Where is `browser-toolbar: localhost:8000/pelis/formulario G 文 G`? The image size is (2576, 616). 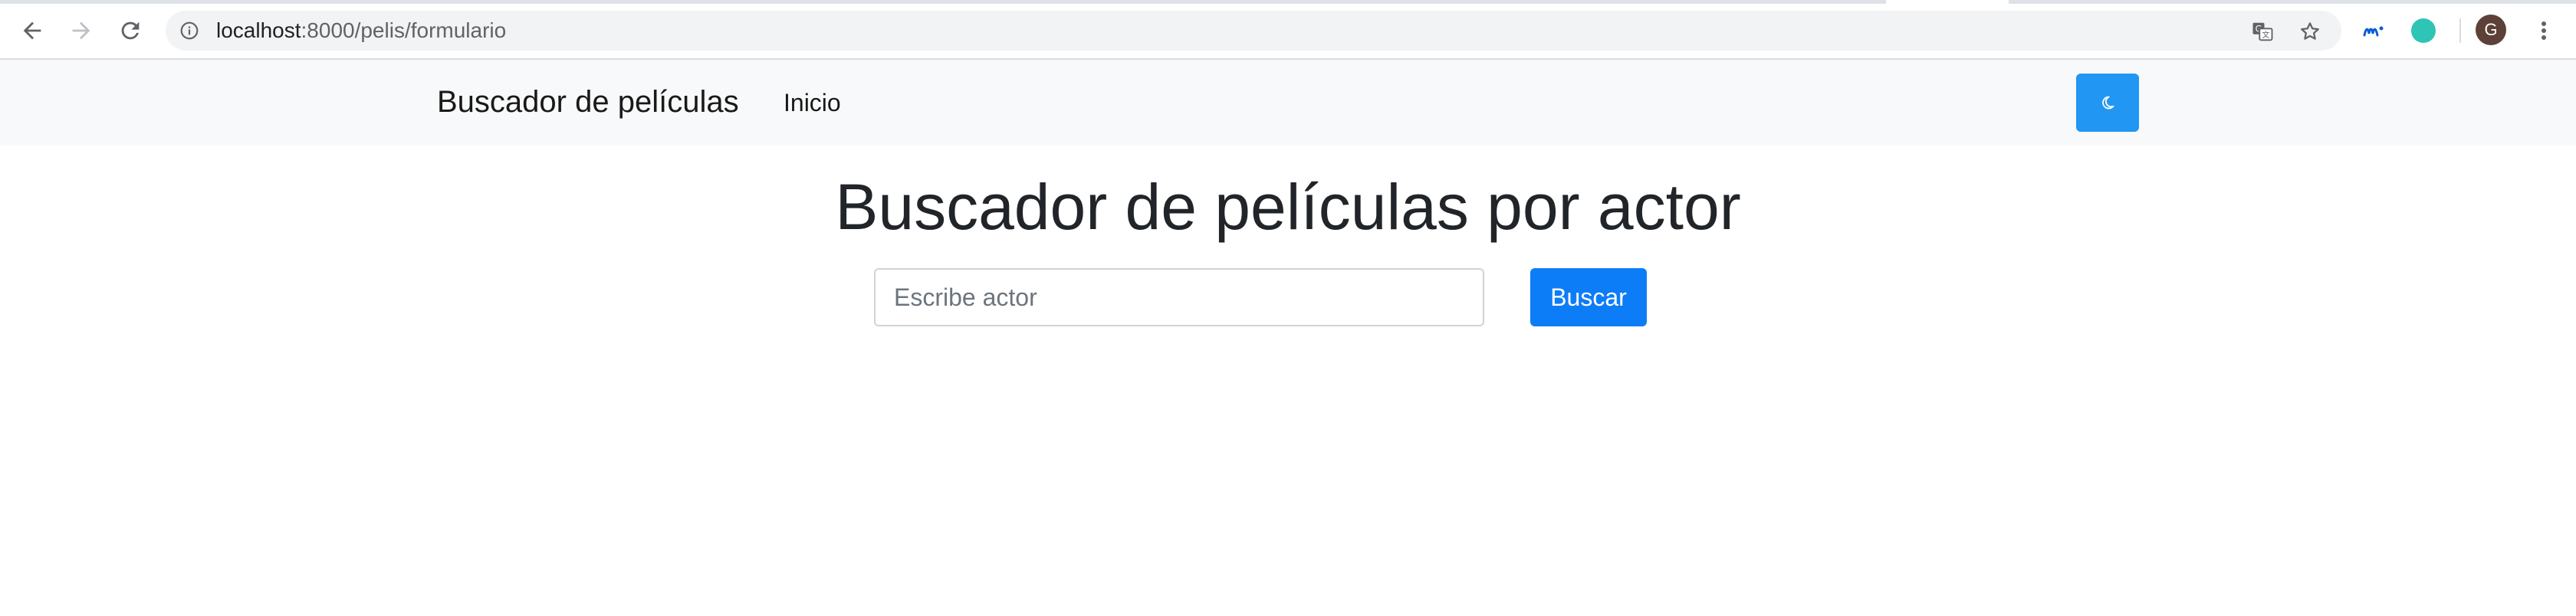
browser-toolbar: localhost:8000/pelis/formulario G 文 G is located at coordinates (1288, 30).